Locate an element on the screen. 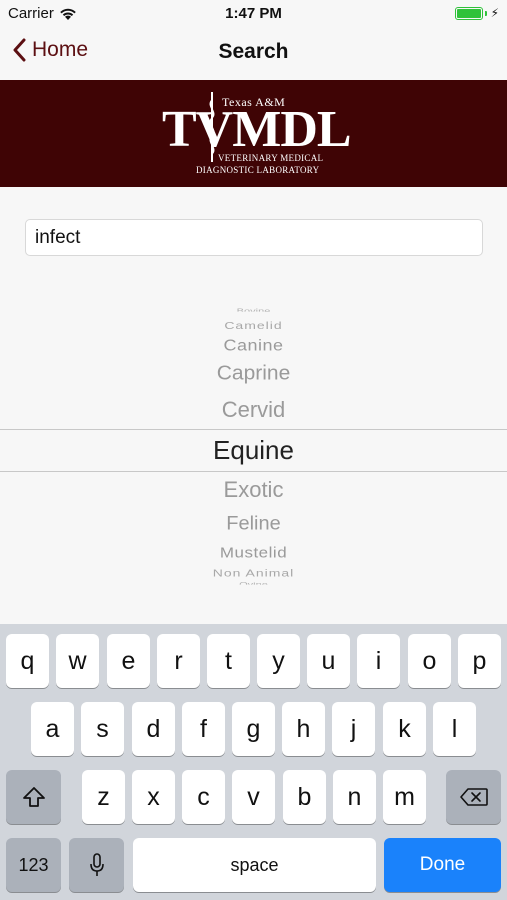 Image resolution: width=507 pixels, height=900 pixels. logo-subtitle-2: Diagnostic Laboratory is located at coordinates (258, 170).